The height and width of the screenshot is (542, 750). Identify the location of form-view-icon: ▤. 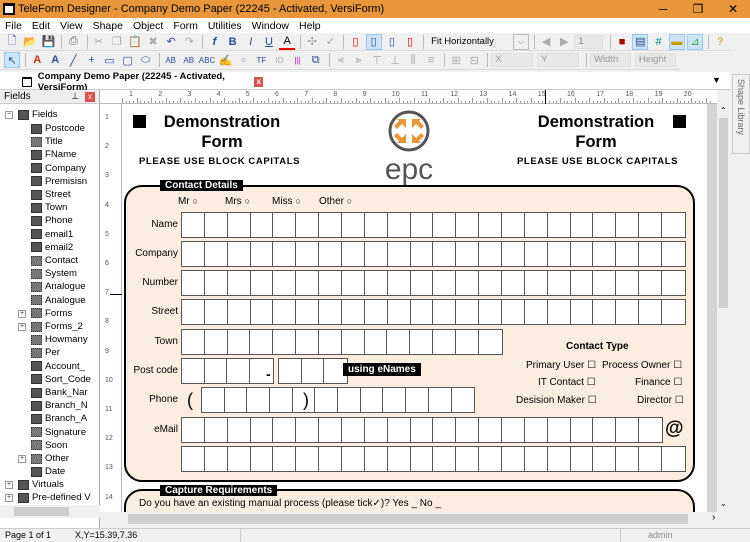
(640, 41).